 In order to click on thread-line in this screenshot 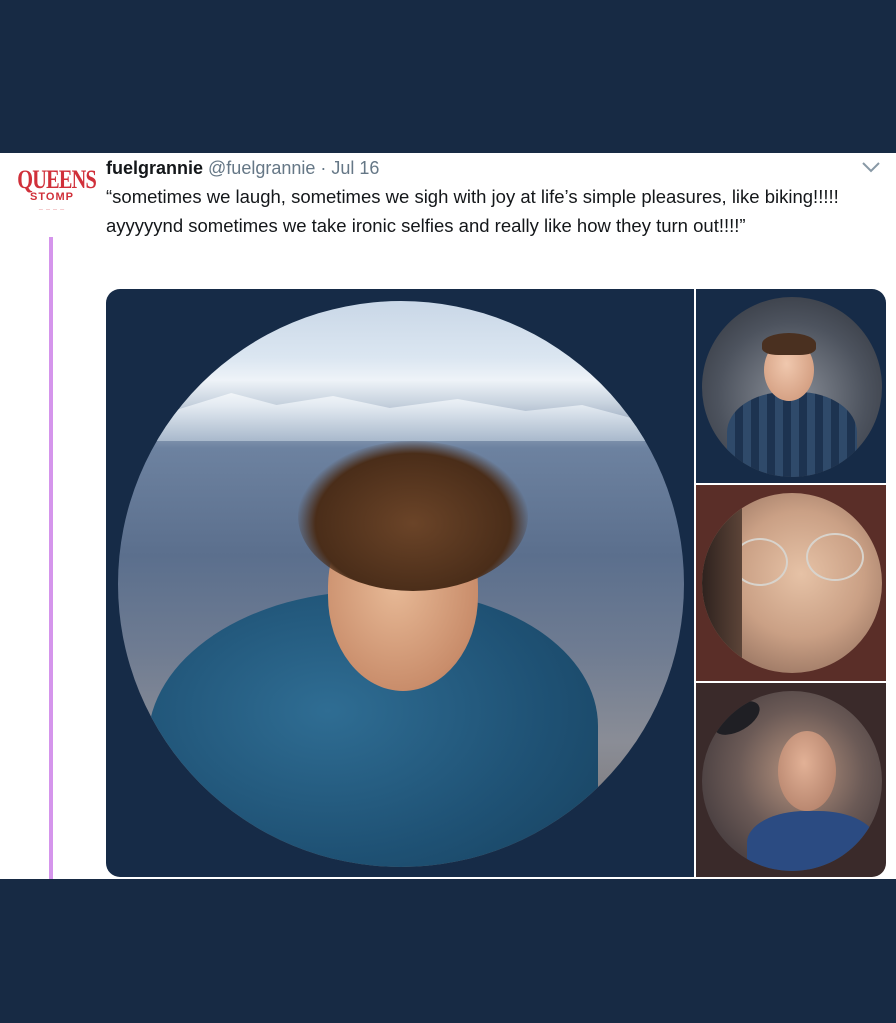, I will do `click(51, 558)`.